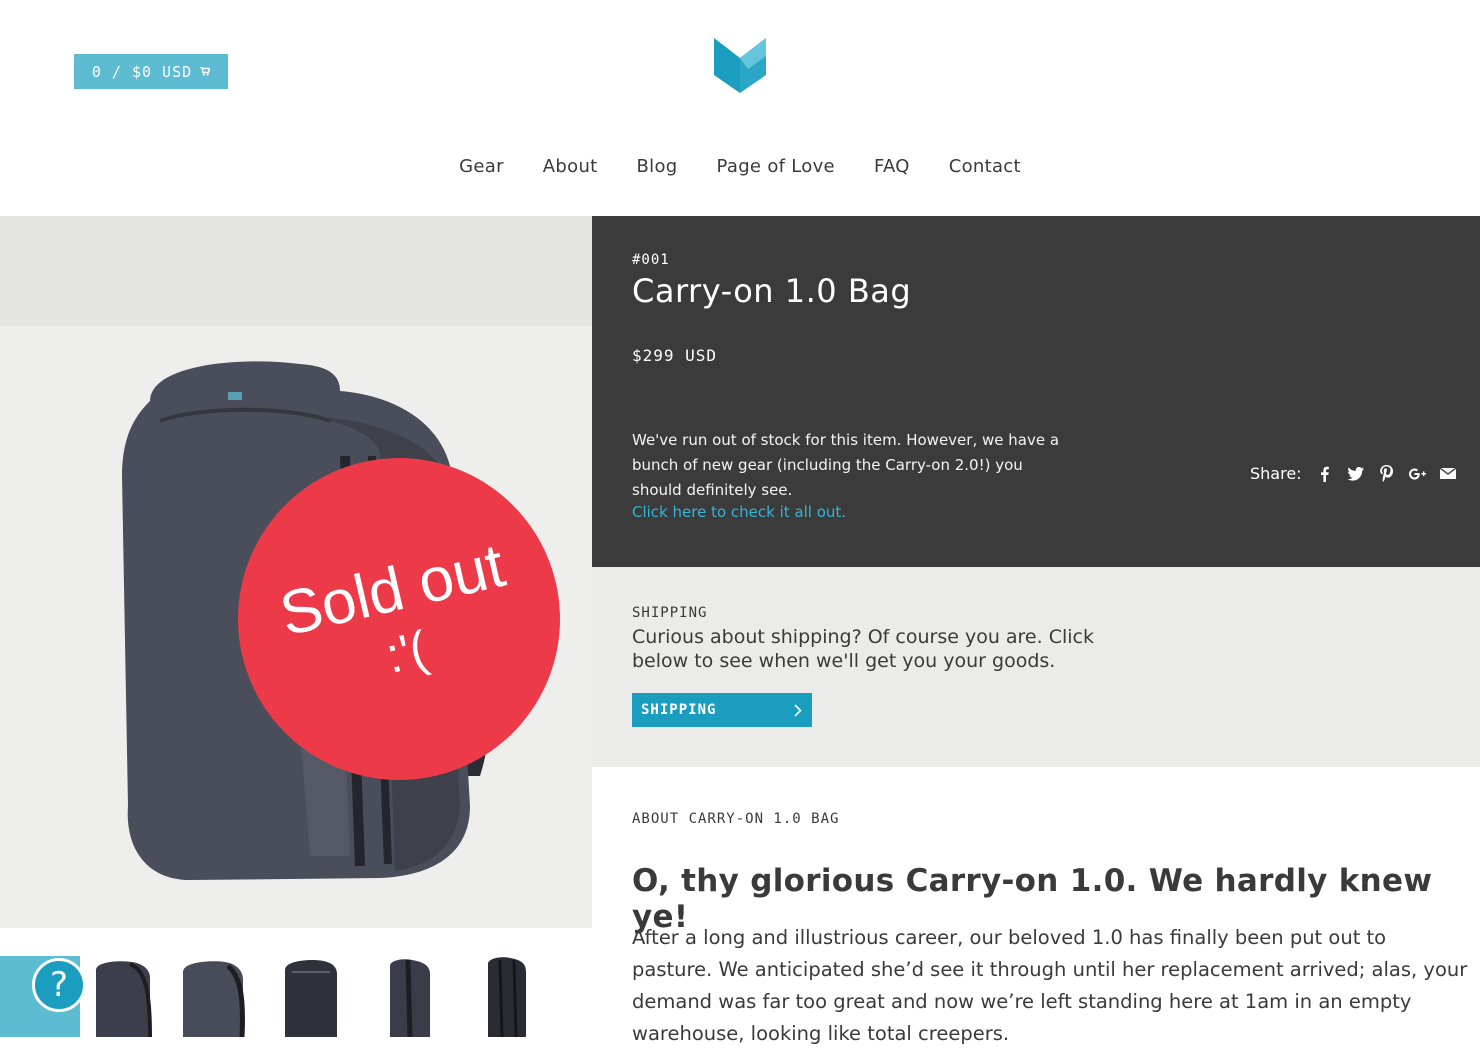  Describe the element at coordinates (675, 355) in the screenshot. I see `product-price: $299 USD` at that location.